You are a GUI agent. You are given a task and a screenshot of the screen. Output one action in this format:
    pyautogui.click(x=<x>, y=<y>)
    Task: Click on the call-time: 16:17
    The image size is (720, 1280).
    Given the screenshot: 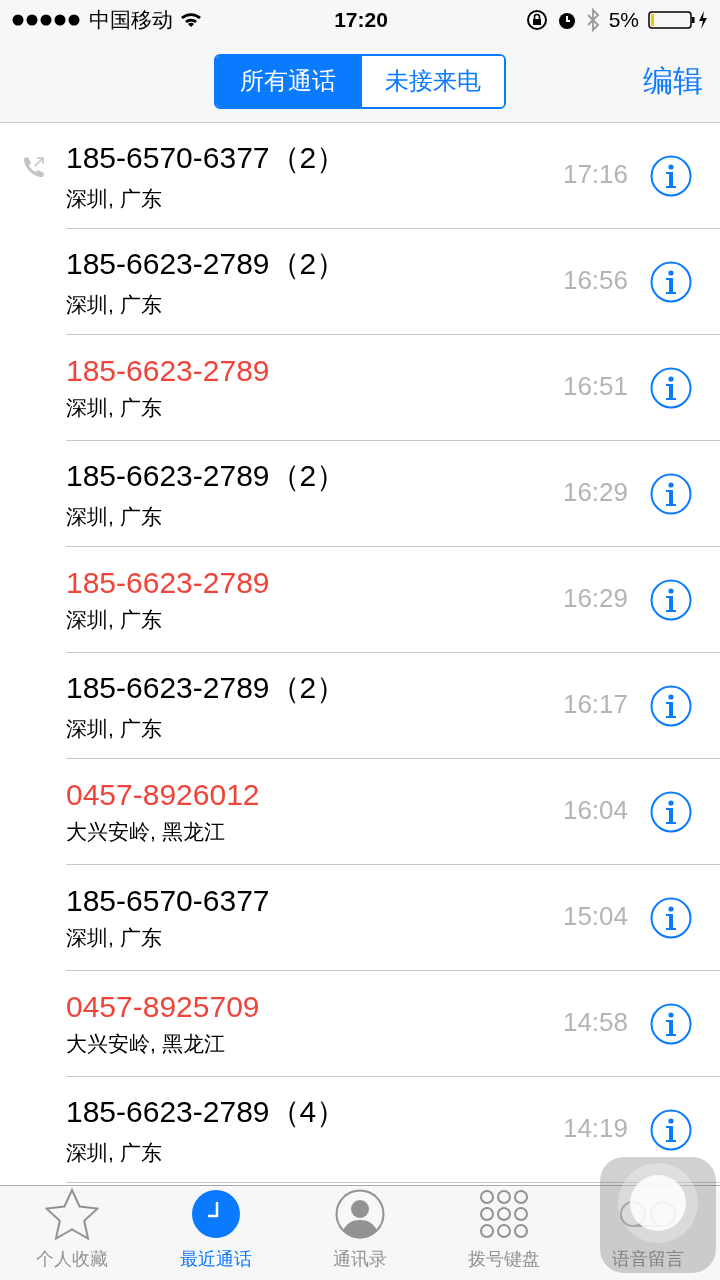 What is the action you would take?
    pyautogui.click(x=595, y=704)
    